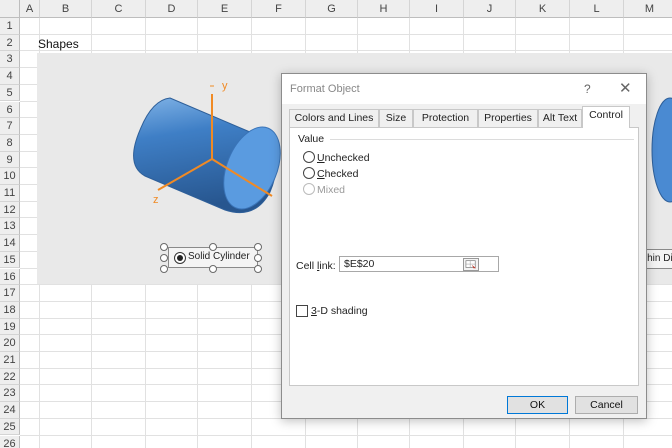 The image size is (672, 448). I want to click on row-header: 21, so click(10, 360).